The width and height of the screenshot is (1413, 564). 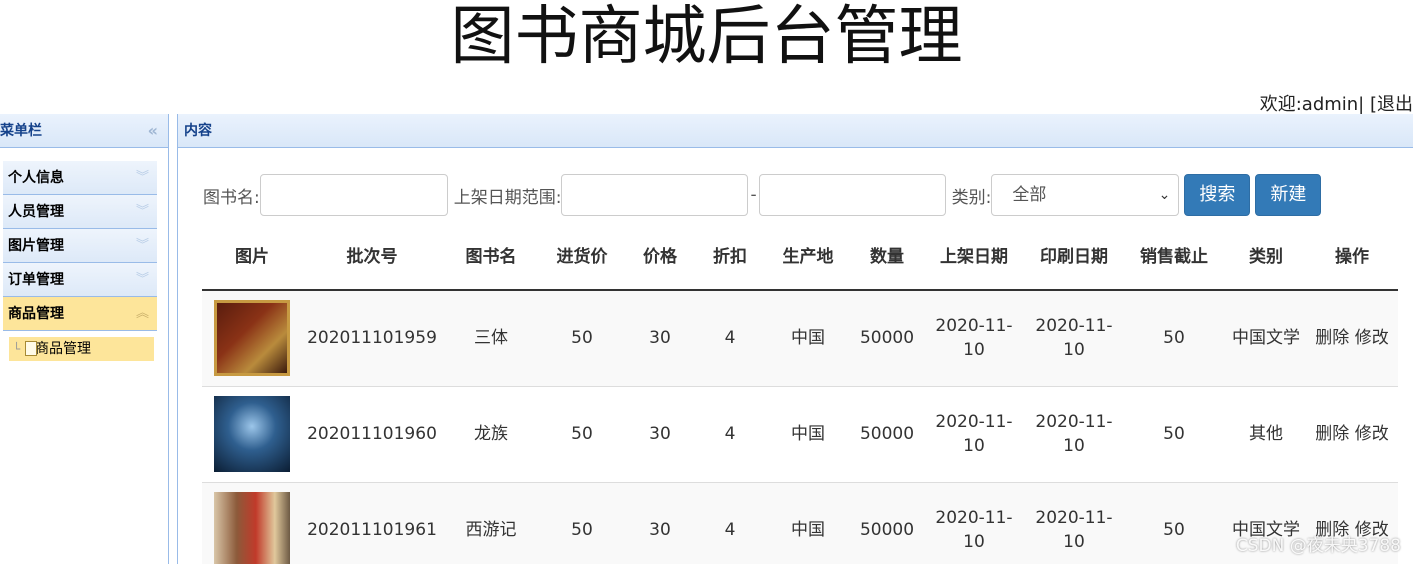 What do you see at coordinates (372, 337) in the screenshot?
I see `batch-cell: 202011101959` at bounding box center [372, 337].